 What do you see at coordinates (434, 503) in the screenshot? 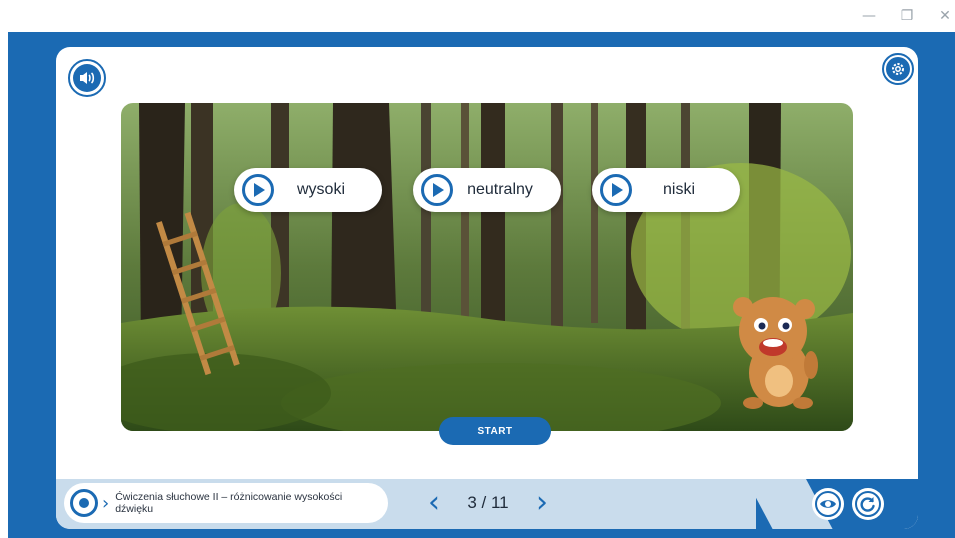
I see `prev-page-button: ‹` at bounding box center [434, 503].